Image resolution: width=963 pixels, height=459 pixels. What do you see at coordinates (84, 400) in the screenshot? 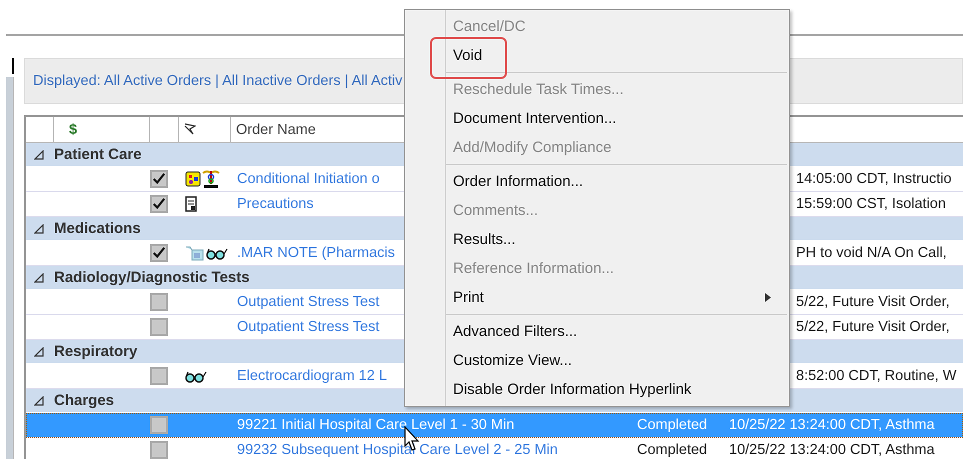
I see `group-name: Charges` at bounding box center [84, 400].